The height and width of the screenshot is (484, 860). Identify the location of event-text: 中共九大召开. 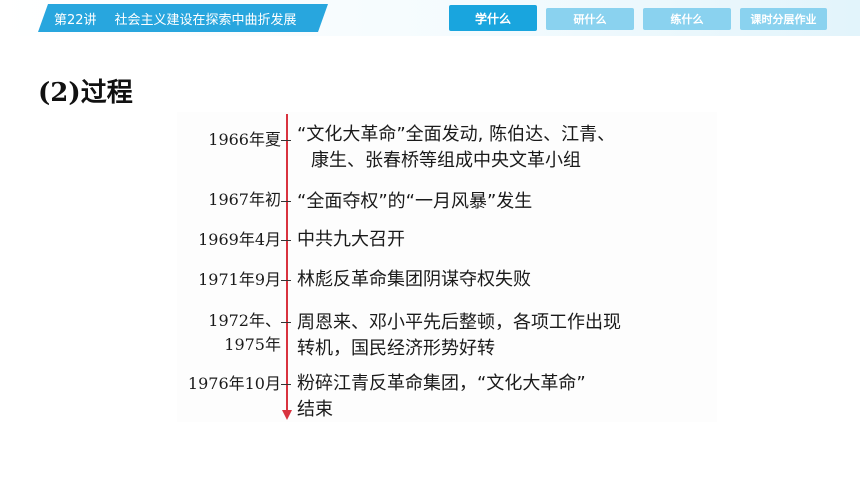
(351, 240).